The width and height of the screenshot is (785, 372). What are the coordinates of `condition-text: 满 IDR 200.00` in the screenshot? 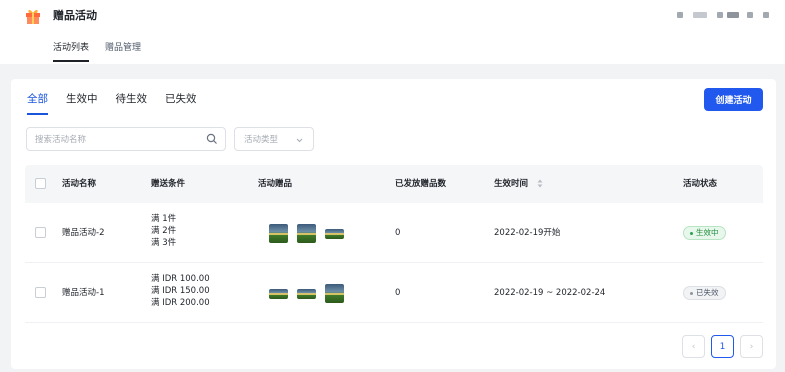 It's located at (180, 303).